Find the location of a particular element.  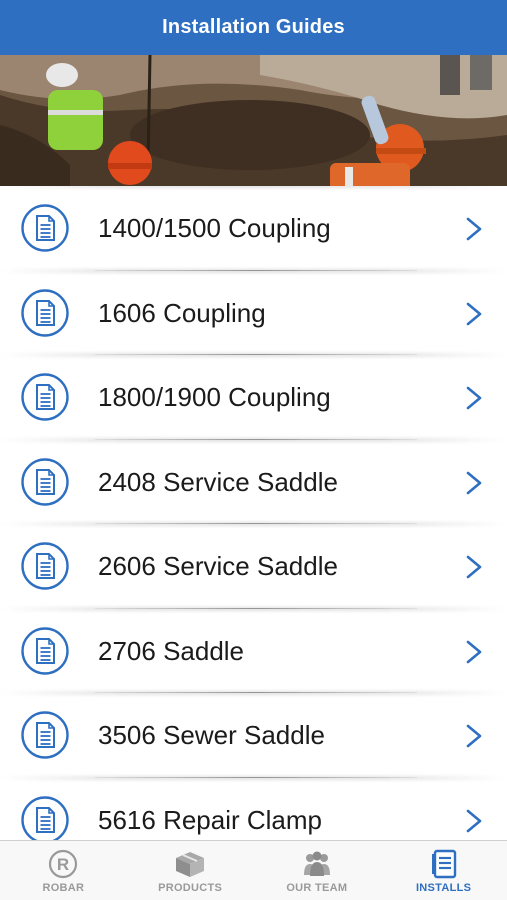

guide-label: 5616 Repair Clamp is located at coordinates (210, 819).